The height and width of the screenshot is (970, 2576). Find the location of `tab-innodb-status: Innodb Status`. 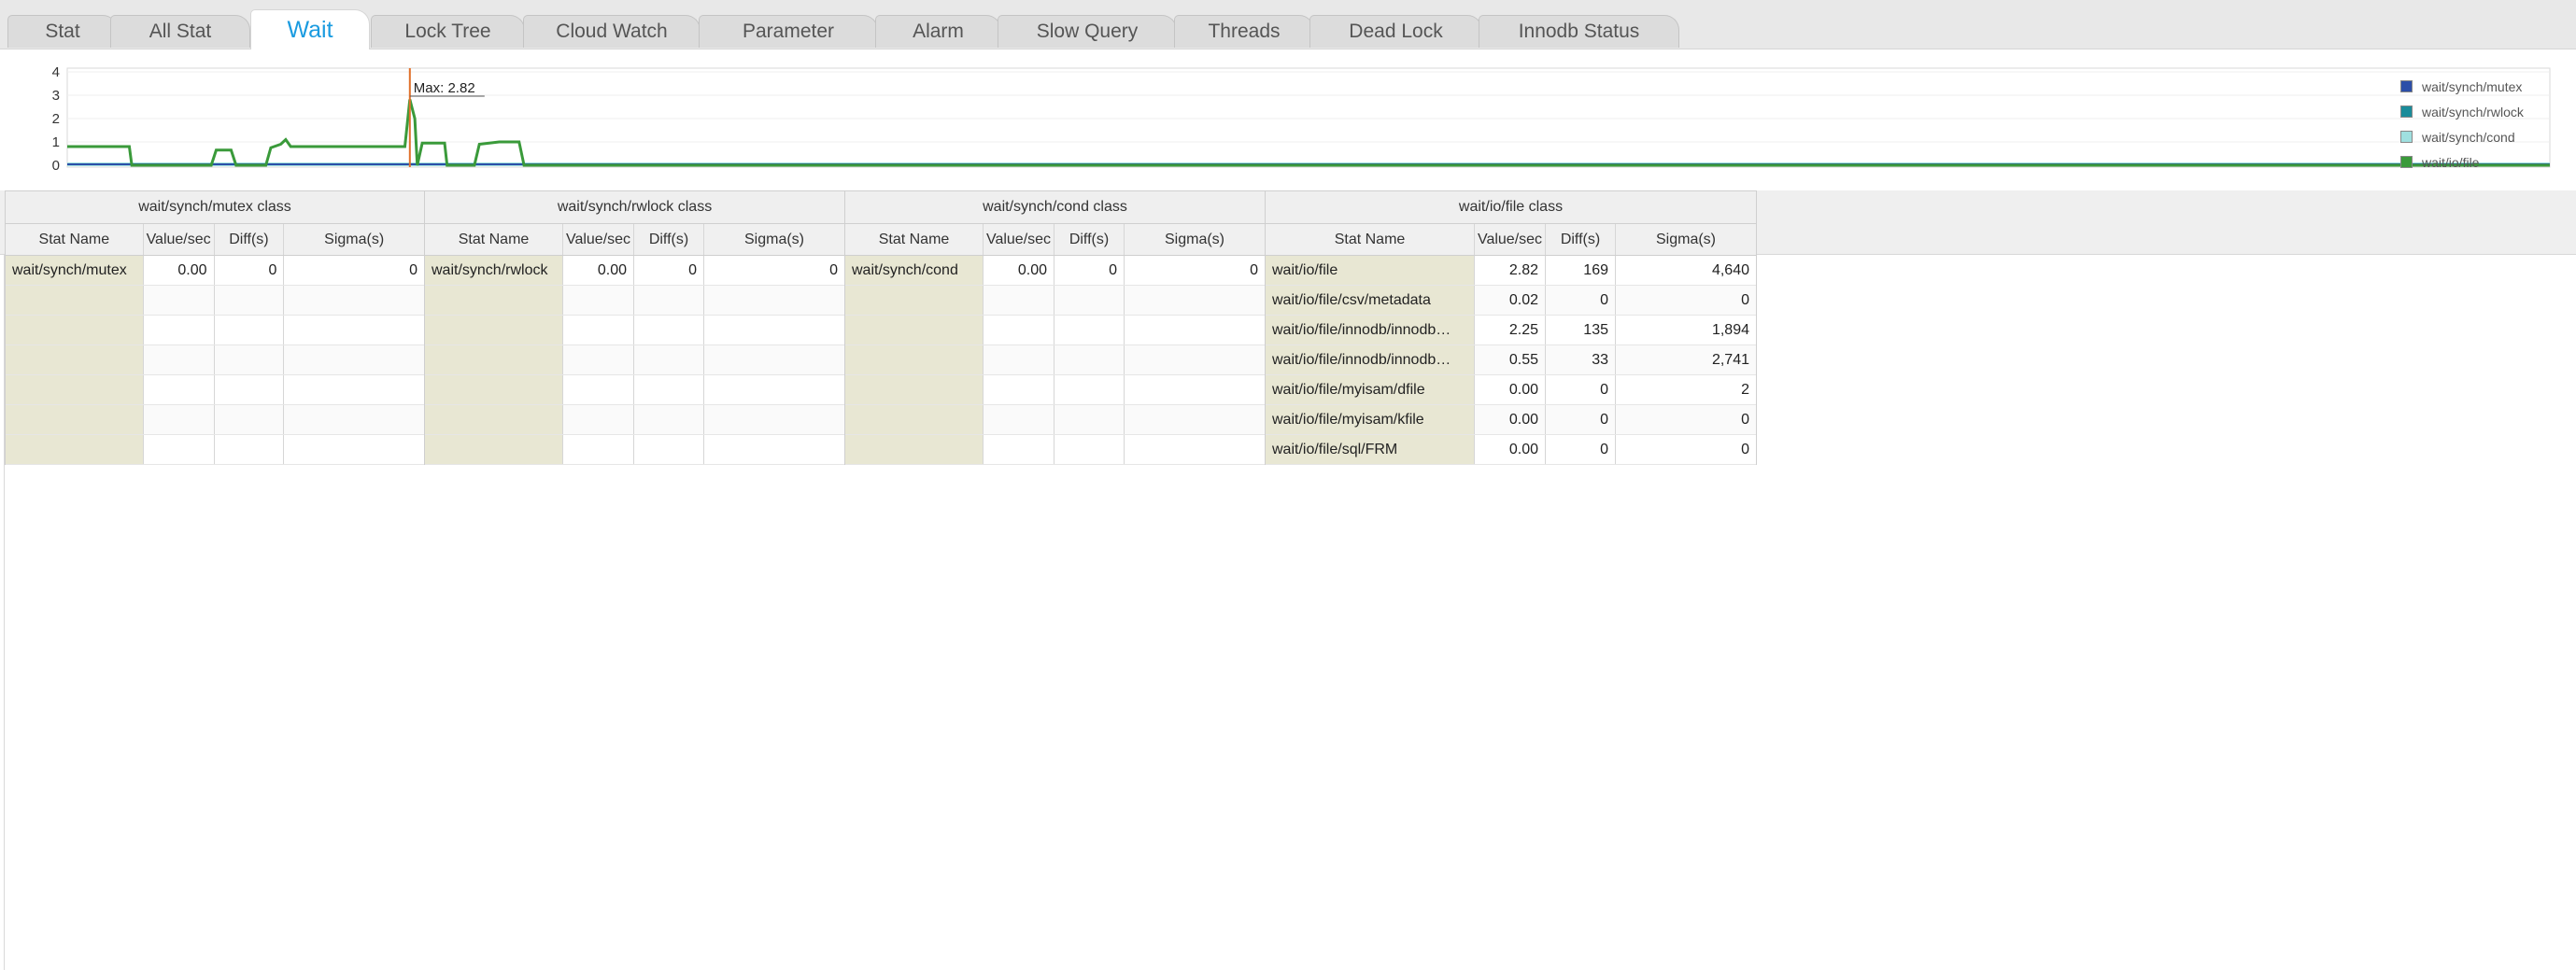

tab-innodb-status: Innodb Status is located at coordinates (1579, 31).